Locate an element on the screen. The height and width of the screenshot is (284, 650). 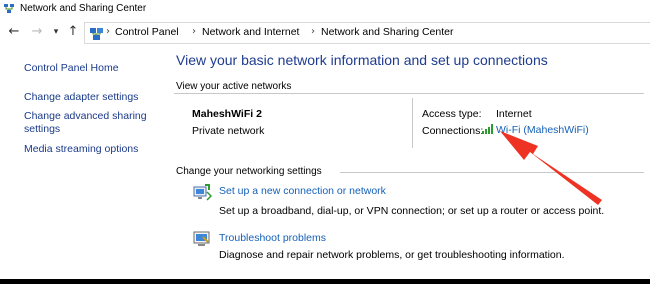
up-arrow-icon: ↑ is located at coordinates (73, 32).